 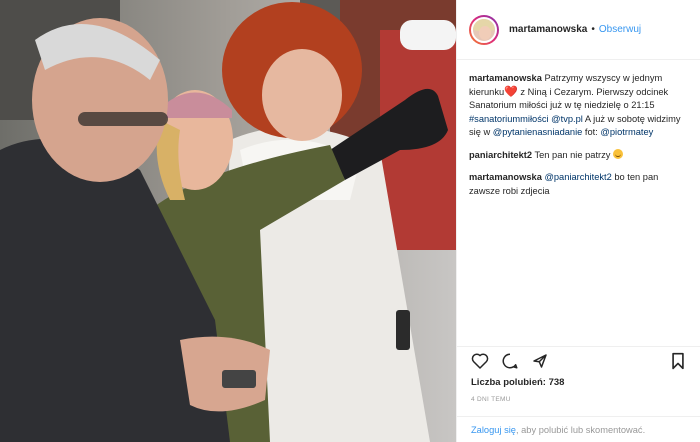 What do you see at coordinates (591, 132) in the screenshot?
I see `comment-text: fot:` at bounding box center [591, 132].